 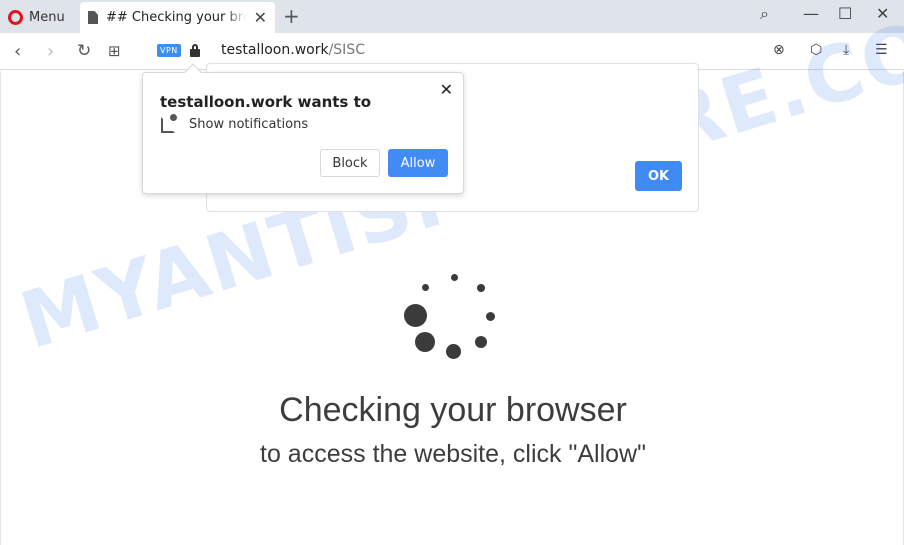 What do you see at coordinates (275, 50) in the screenshot?
I see `url-host: testalloon.work` at bounding box center [275, 50].